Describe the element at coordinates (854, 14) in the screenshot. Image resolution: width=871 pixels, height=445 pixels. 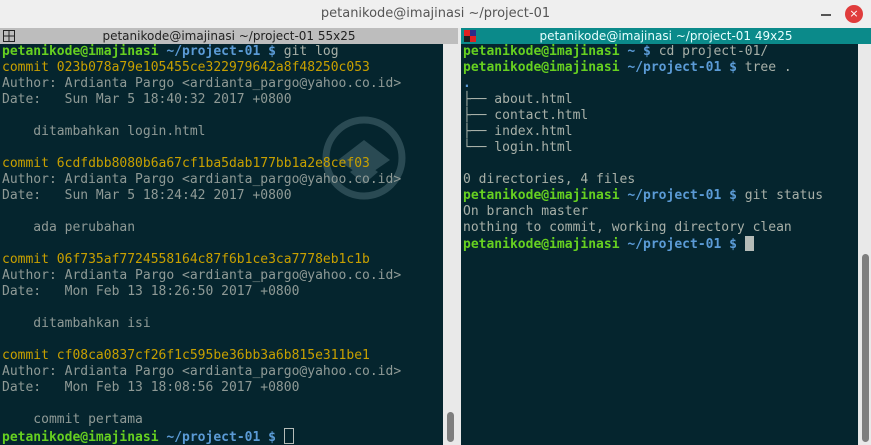
I see `close-button: ×` at that location.